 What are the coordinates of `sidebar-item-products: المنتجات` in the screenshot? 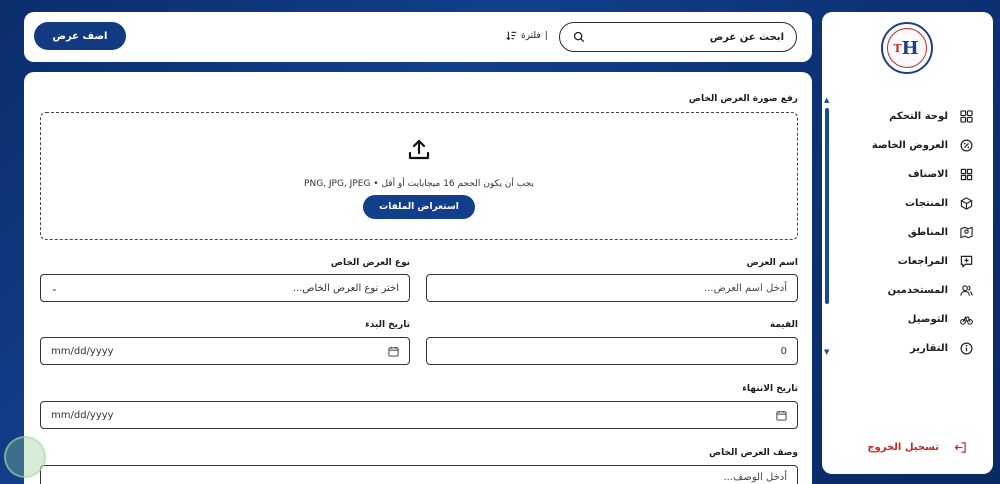 It's located at (913, 203).